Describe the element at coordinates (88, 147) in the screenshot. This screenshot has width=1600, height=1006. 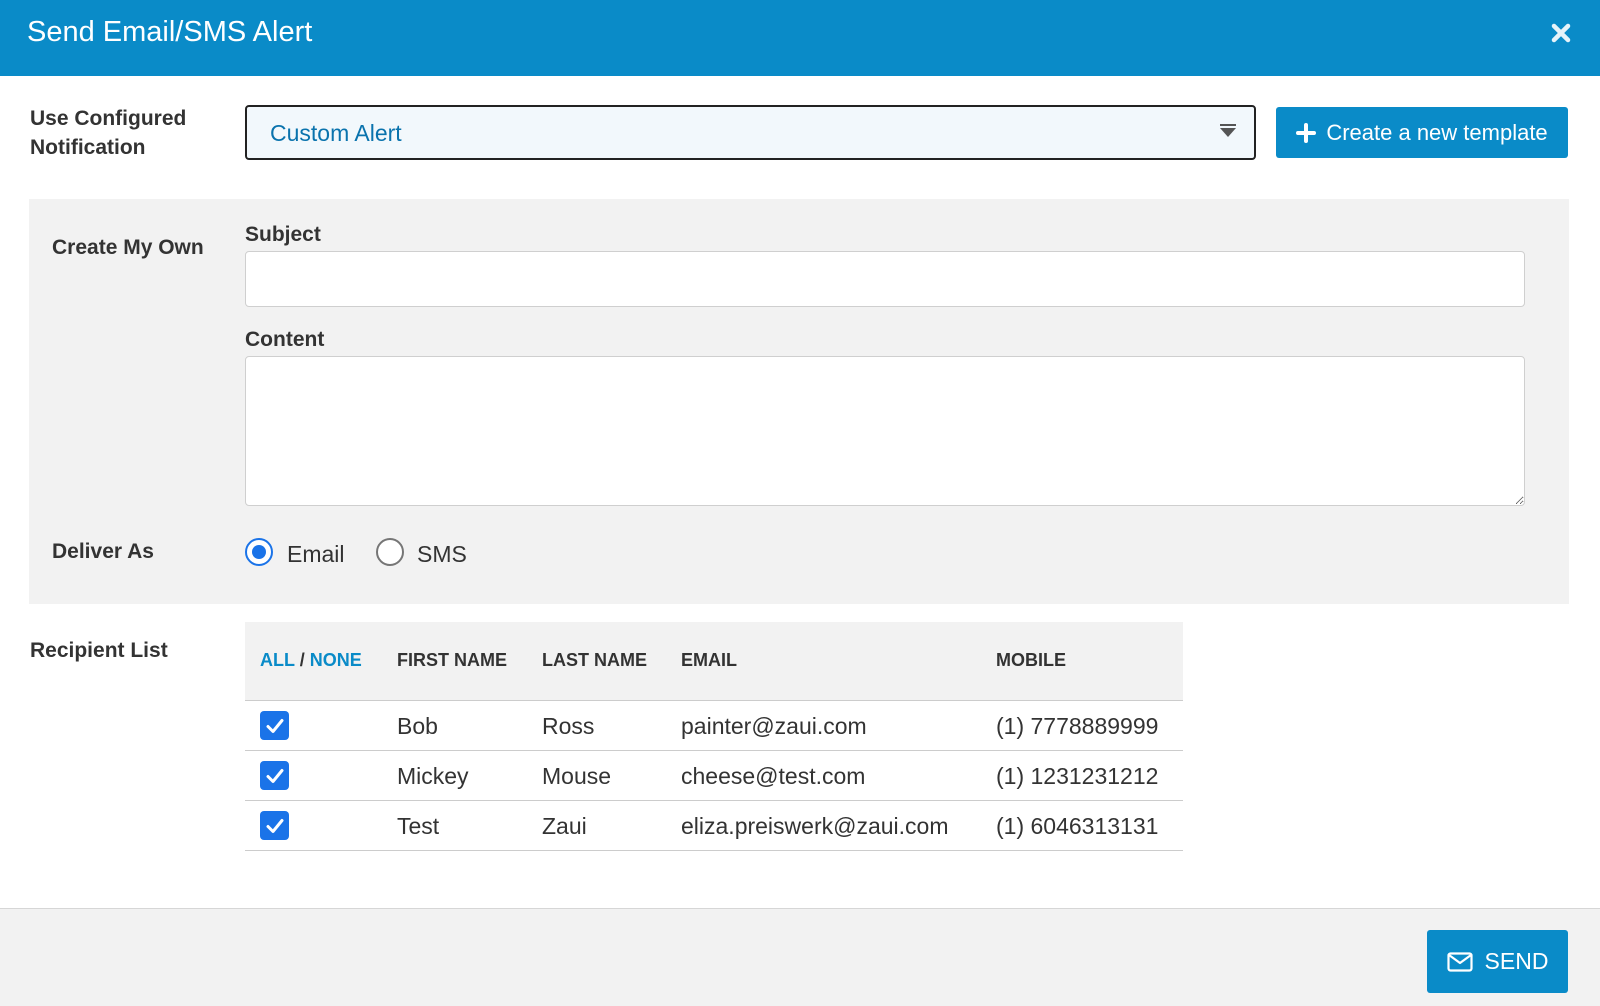
I see `notification-label-line2: Notification` at that location.